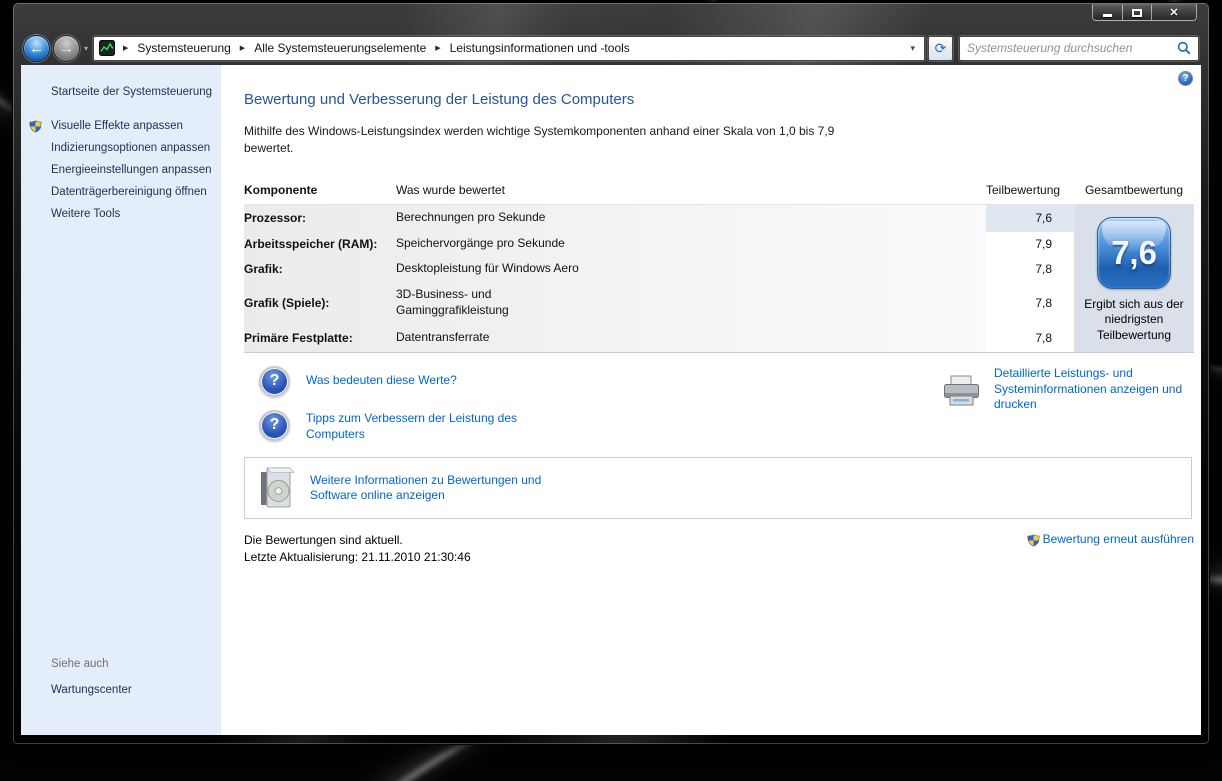  I want to click on refresh-button: ⟳, so click(940, 48).